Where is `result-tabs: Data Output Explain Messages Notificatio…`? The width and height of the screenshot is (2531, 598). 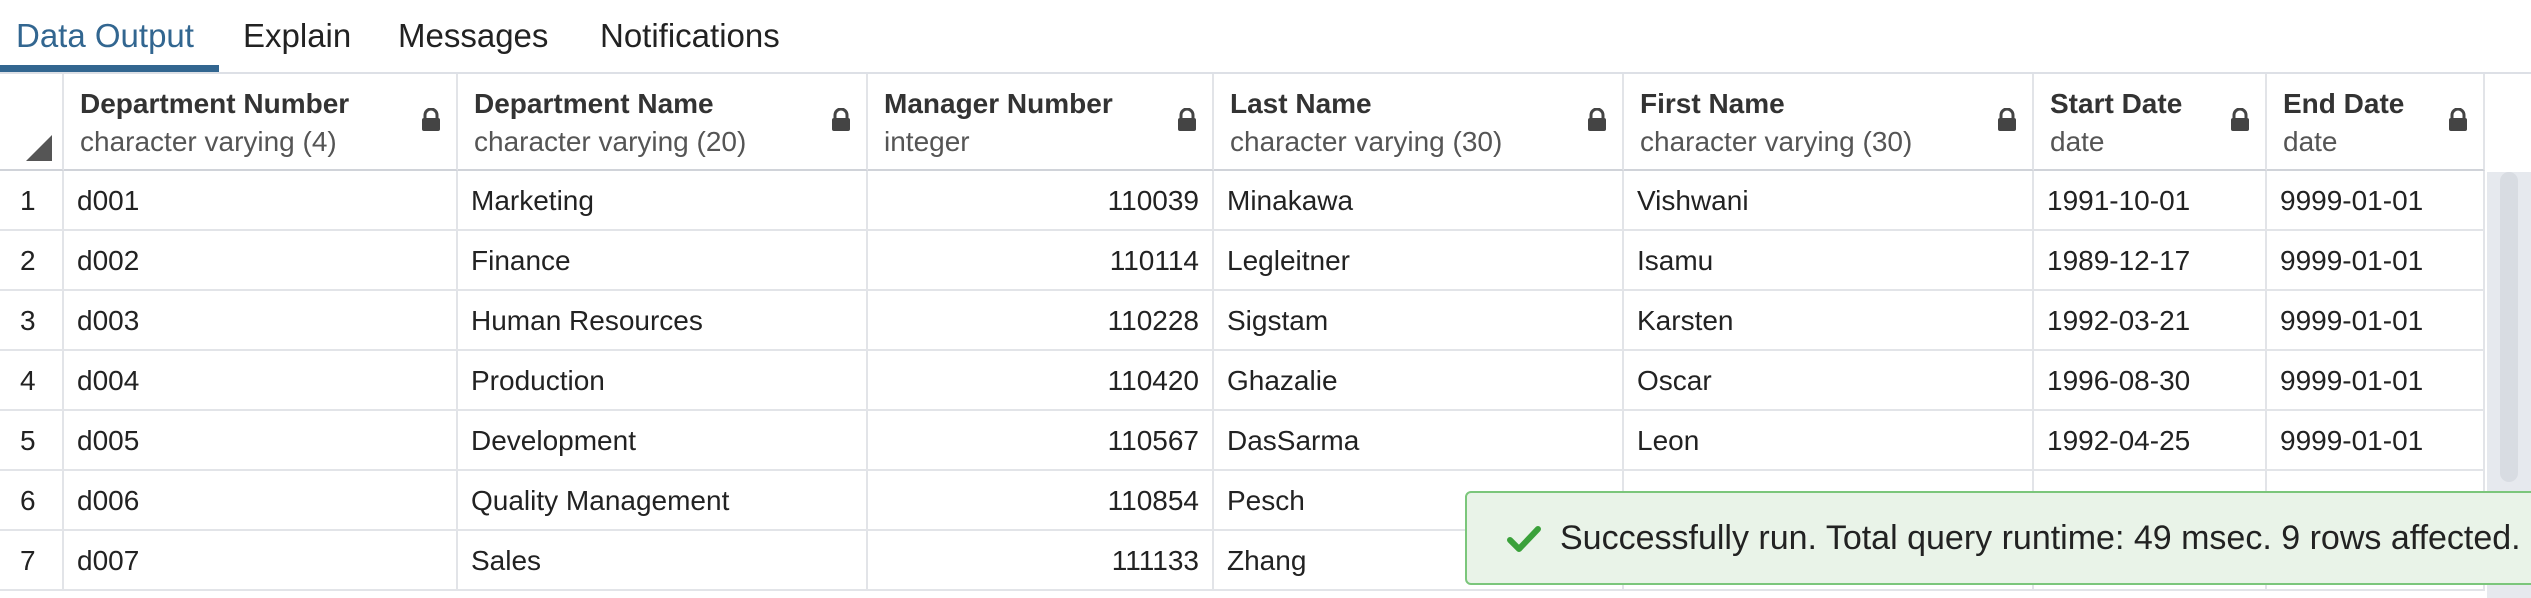
result-tabs: Data Output Explain Messages Notificatio… is located at coordinates (1265, 37).